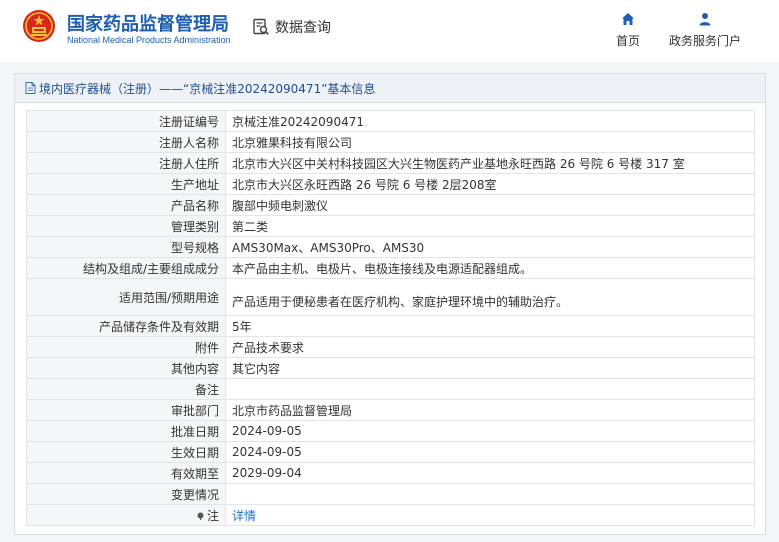  What do you see at coordinates (490, 368) in the screenshot?
I see `row-value: 其它内容` at bounding box center [490, 368].